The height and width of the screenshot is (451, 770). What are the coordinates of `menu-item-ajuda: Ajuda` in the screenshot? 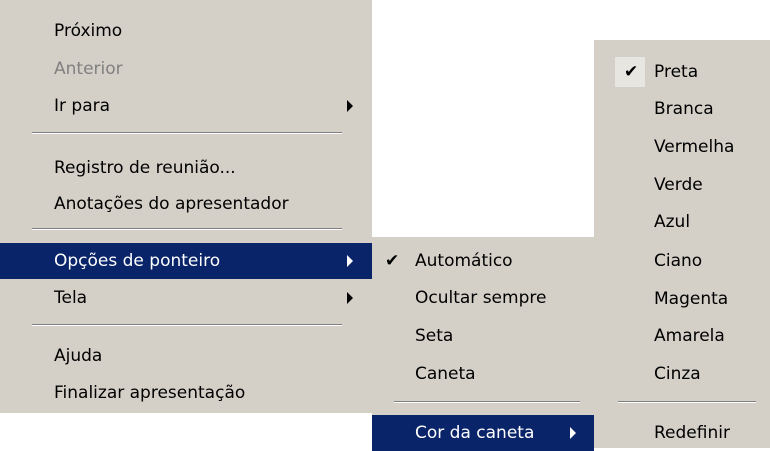 It's located at (186, 356).